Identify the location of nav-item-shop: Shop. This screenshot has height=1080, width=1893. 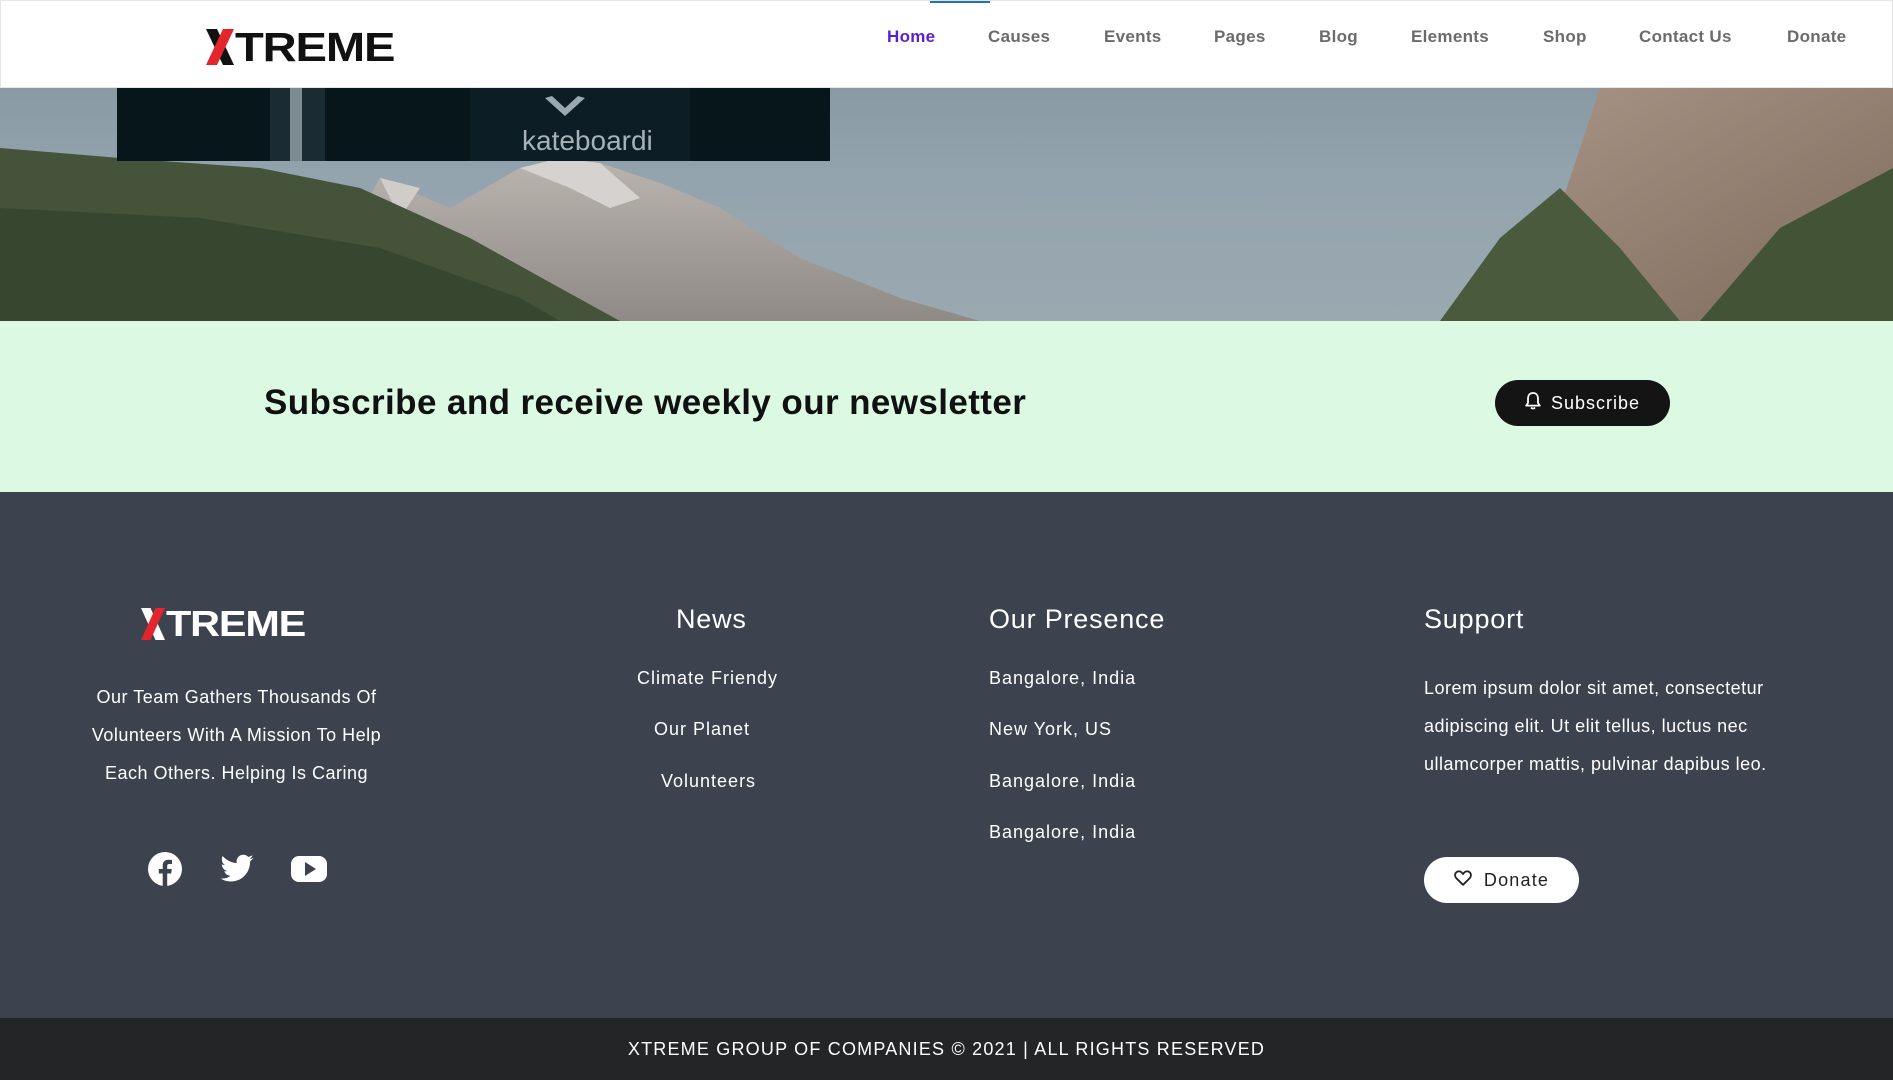
(1565, 37).